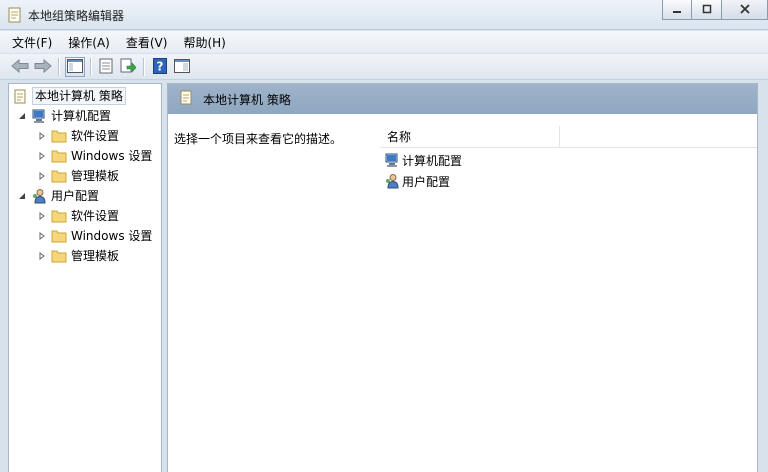 This screenshot has width=768, height=472. I want to click on details-header-title: 本地计算机 策略, so click(247, 99).